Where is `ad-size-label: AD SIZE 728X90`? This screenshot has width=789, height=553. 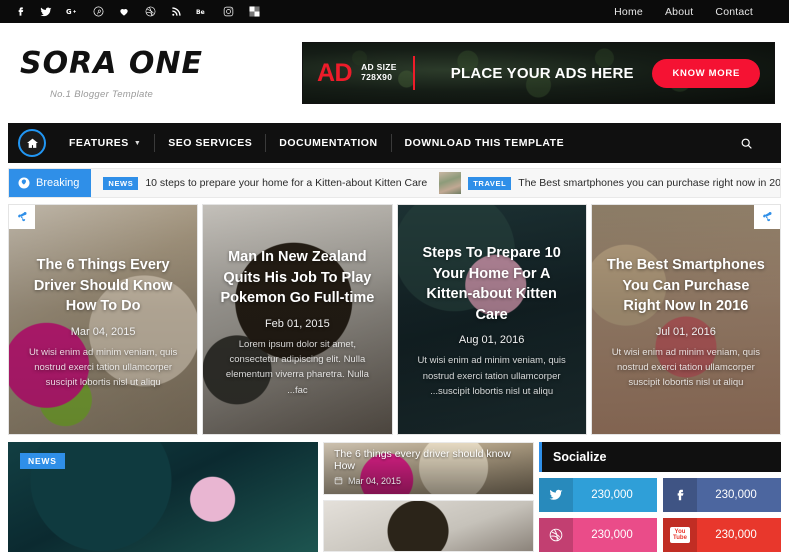 ad-size-label: AD SIZE 728X90 is located at coordinates (379, 72).